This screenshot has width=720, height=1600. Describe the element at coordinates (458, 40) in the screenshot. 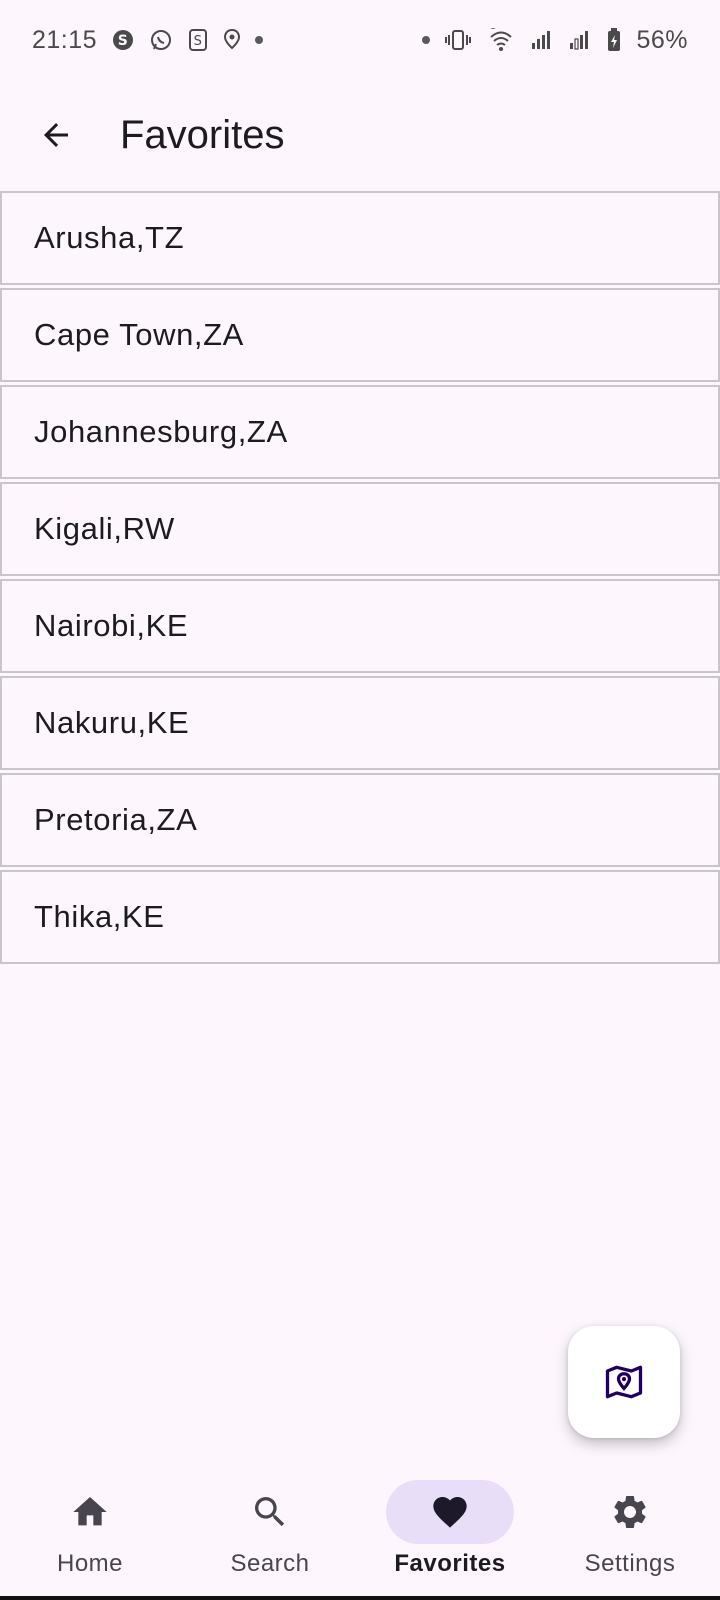

I see `vibrate-icon` at that location.